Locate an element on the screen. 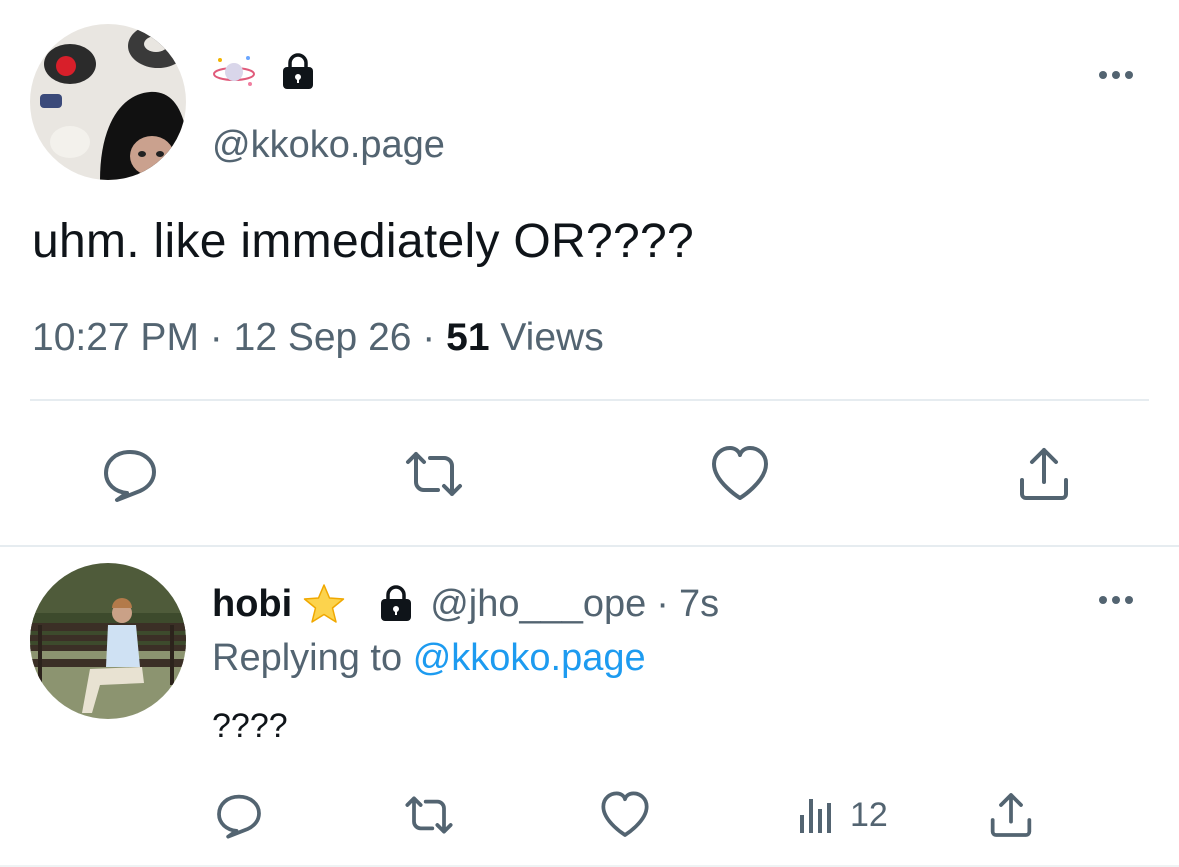 Image resolution: width=1179 pixels, height=867 pixels. reply-display-name: hobi is located at coordinates (252, 604).